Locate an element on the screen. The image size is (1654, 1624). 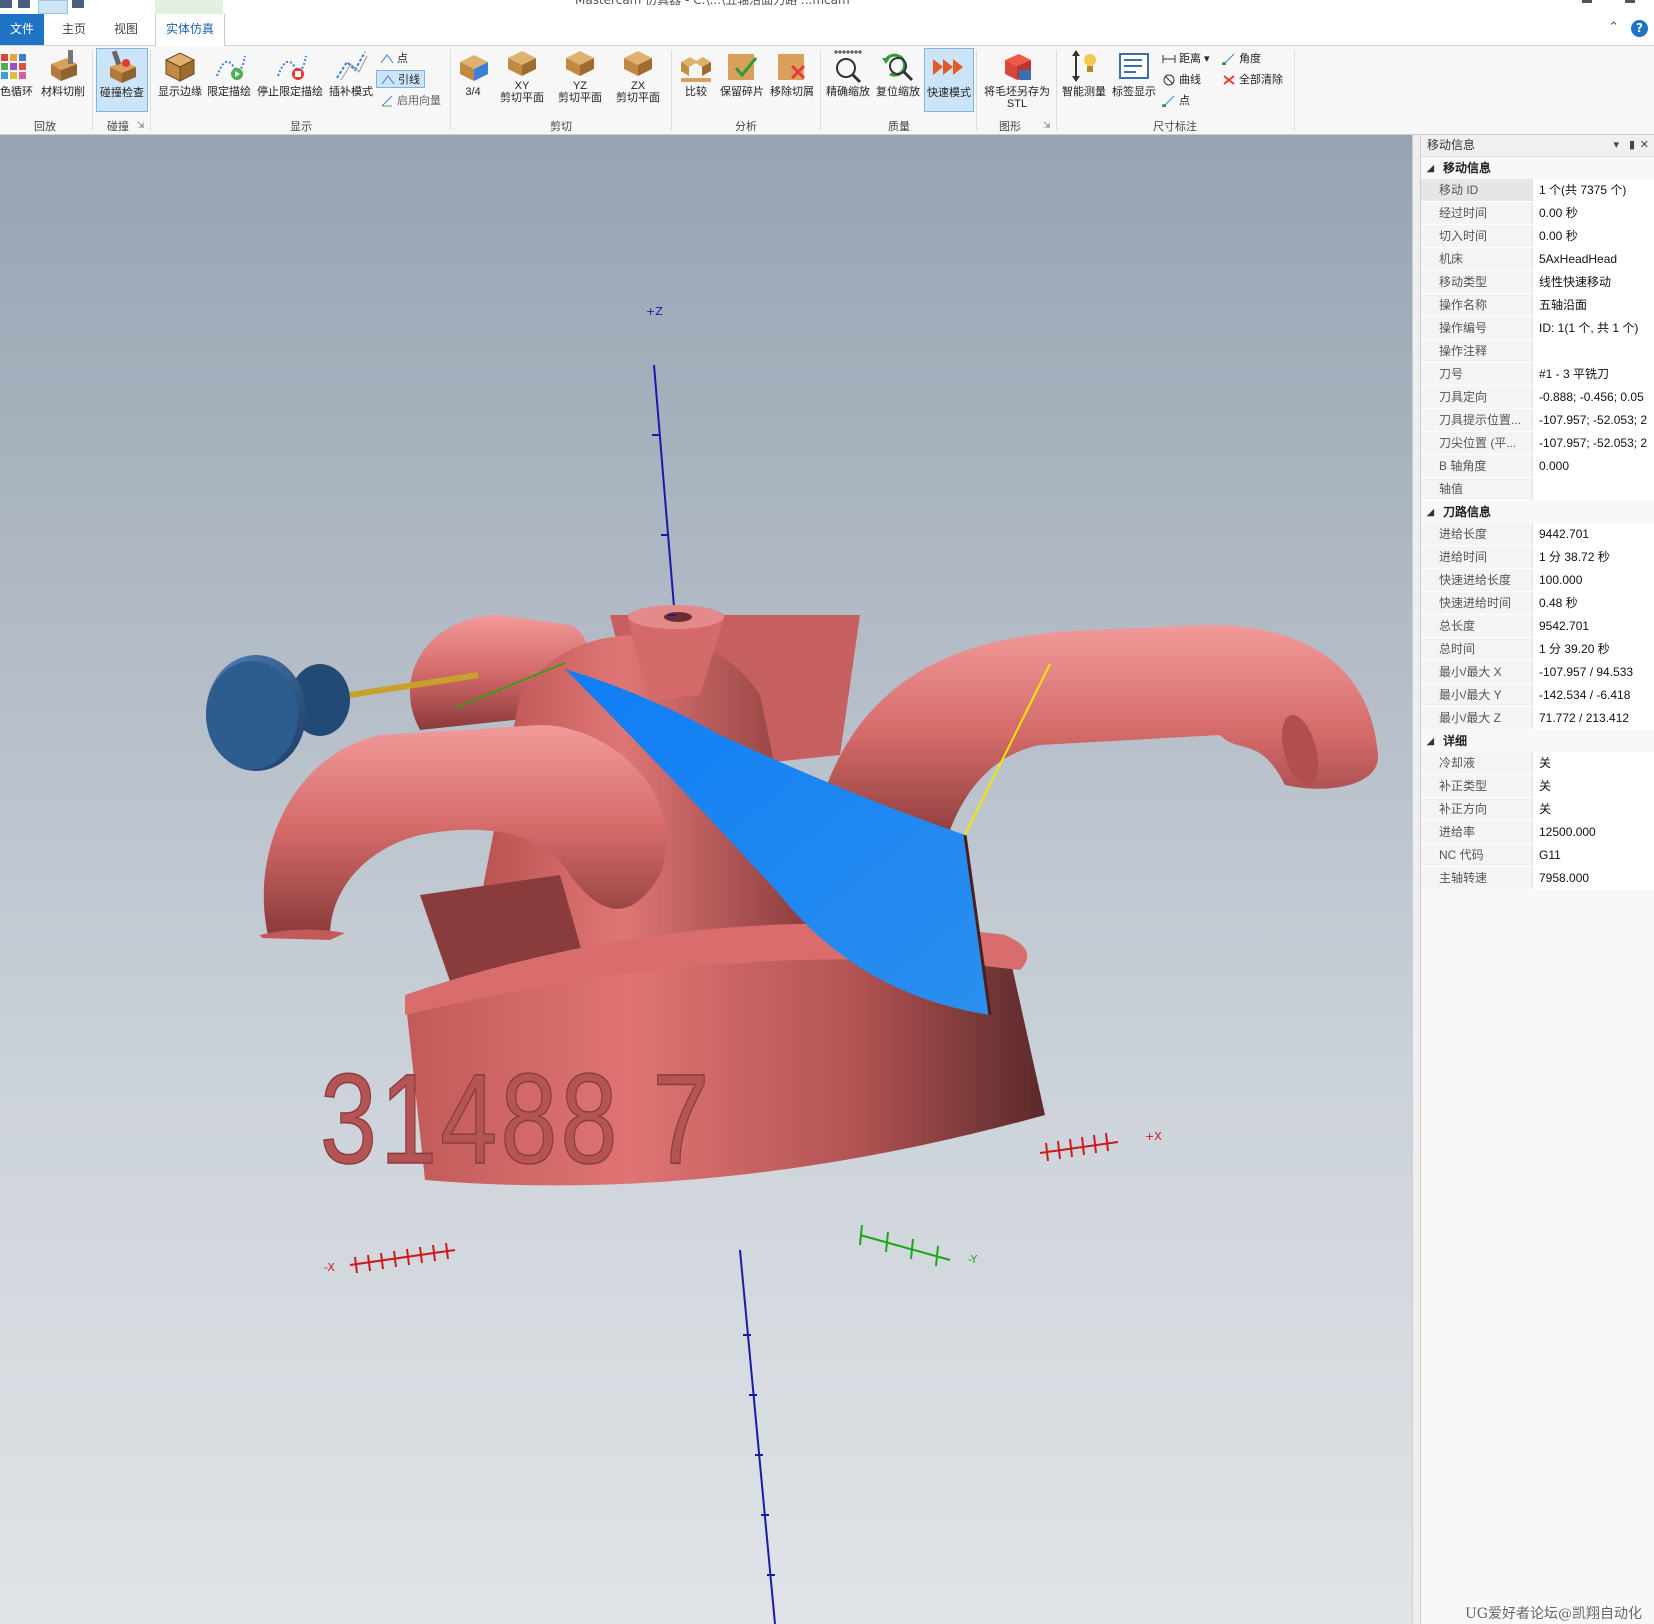
property-key: 操作名称 is located at coordinates (1477, 305).